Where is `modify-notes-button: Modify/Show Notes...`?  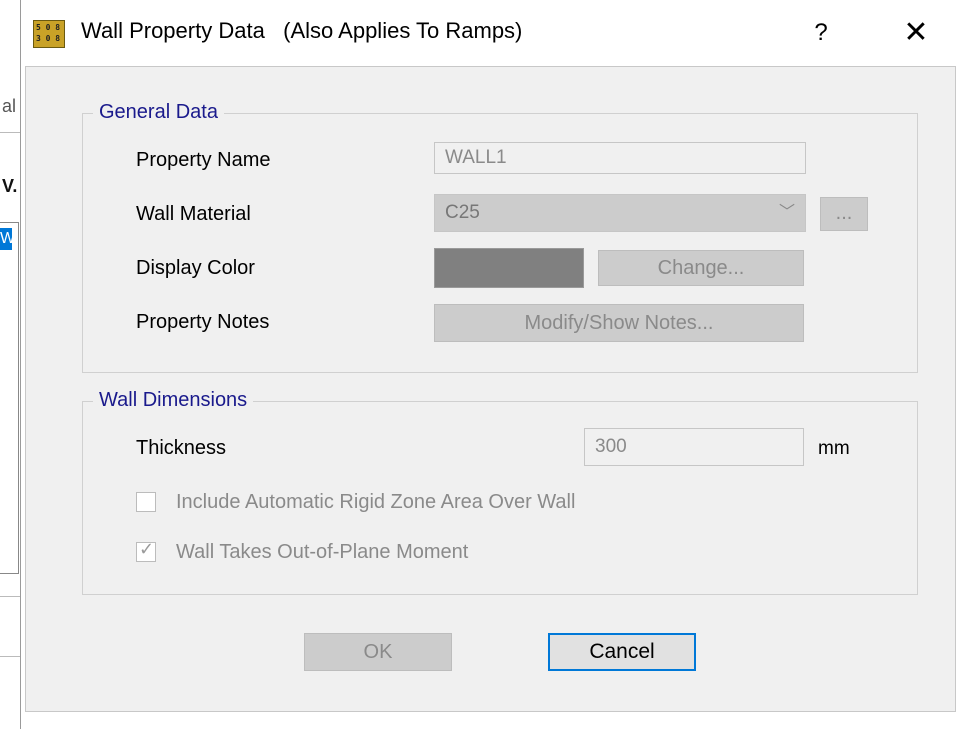
modify-notes-button: Modify/Show Notes... is located at coordinates (619, 323).